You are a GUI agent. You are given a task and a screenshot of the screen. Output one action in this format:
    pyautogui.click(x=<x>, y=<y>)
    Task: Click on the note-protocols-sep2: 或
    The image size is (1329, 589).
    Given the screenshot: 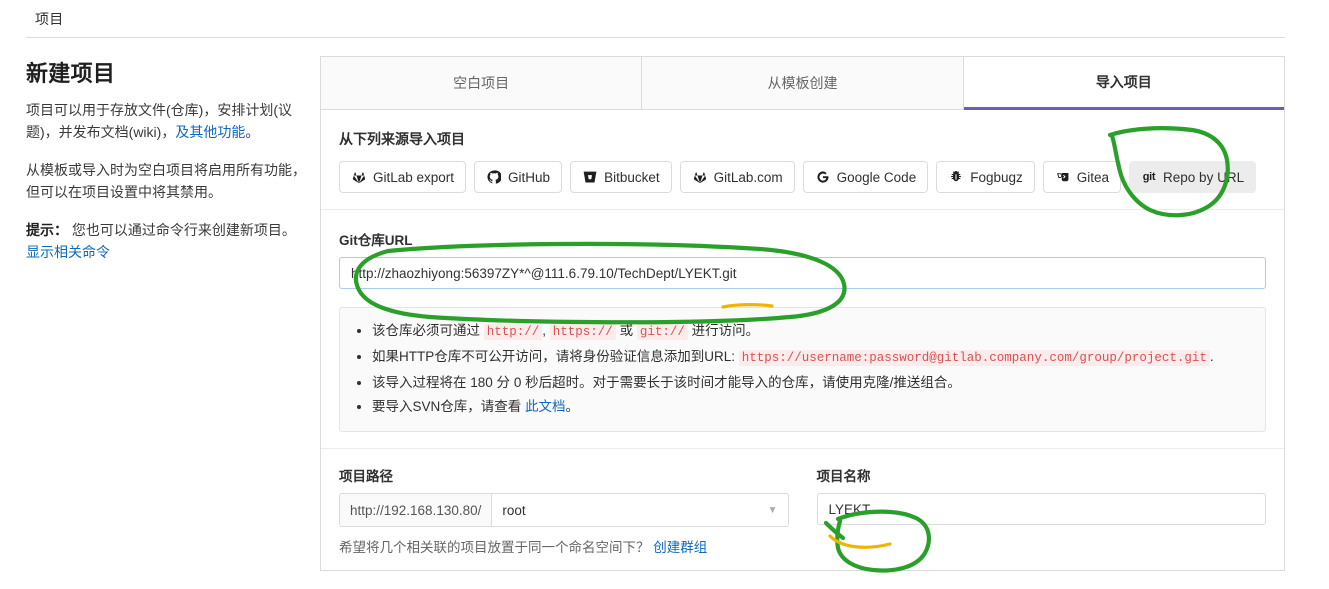 What is the action you would take?
    pyautogui.click(x=626, y=330)
    